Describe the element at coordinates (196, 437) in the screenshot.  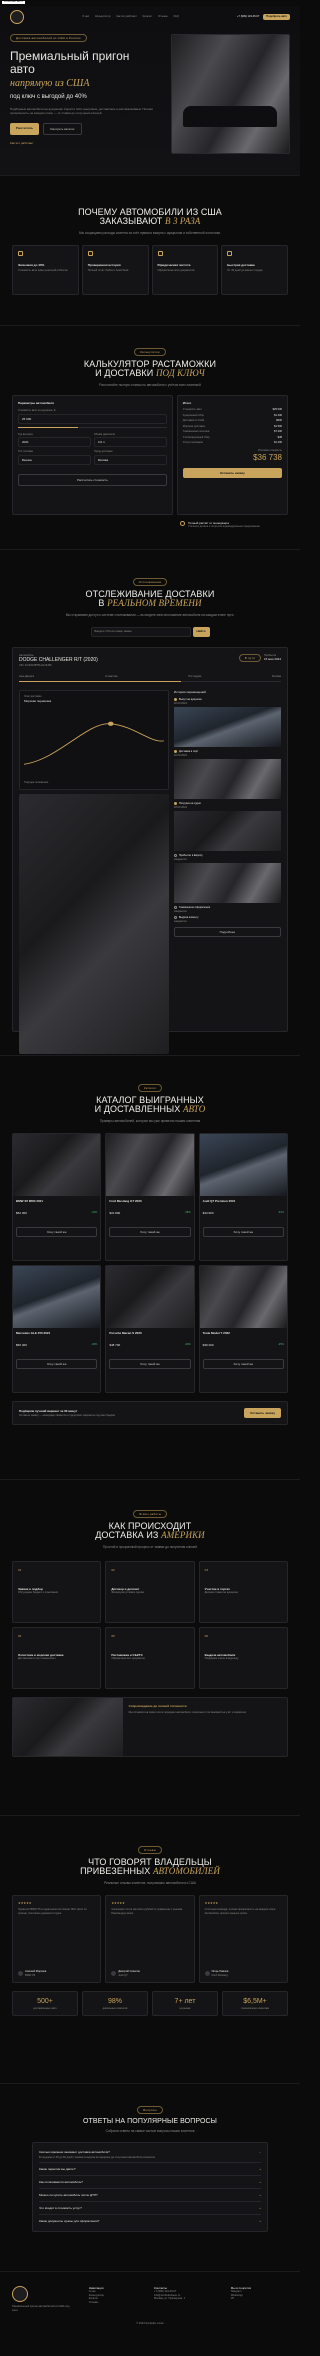
I see `result-row-label: Утилизационный сбор` at that location.